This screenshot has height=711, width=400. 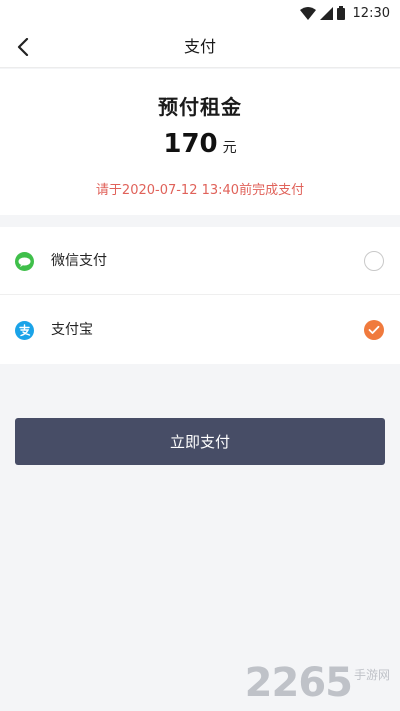 I want to click on battery-icon, so click(x=340, y=13).